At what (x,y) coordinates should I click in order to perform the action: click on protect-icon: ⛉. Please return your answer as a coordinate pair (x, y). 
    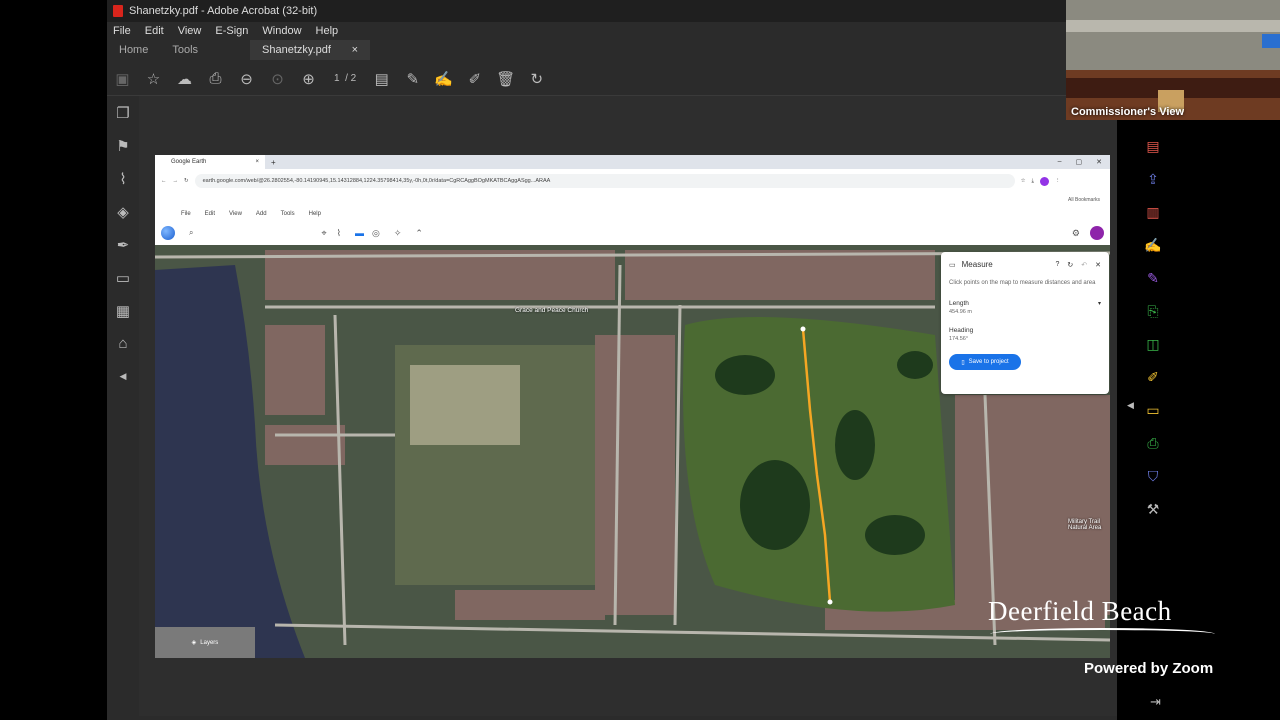
    Looking at the image, I should click on (1153, 476).